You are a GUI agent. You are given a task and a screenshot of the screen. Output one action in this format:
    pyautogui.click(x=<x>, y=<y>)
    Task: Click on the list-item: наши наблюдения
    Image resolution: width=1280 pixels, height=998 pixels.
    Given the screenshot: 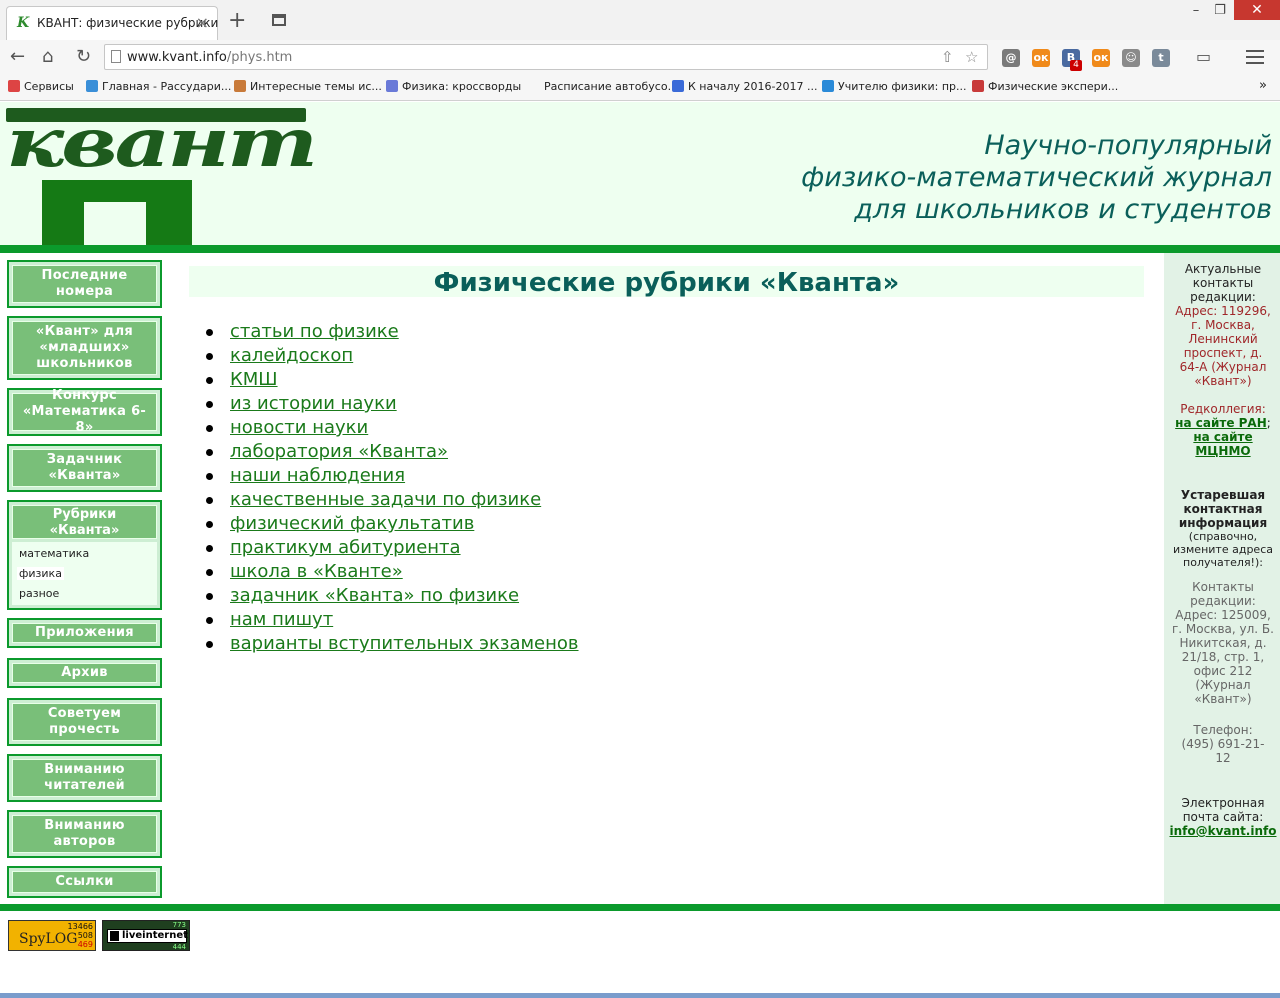 What is the action you would take?
    pyautogui.click(x=392, y=476)
    